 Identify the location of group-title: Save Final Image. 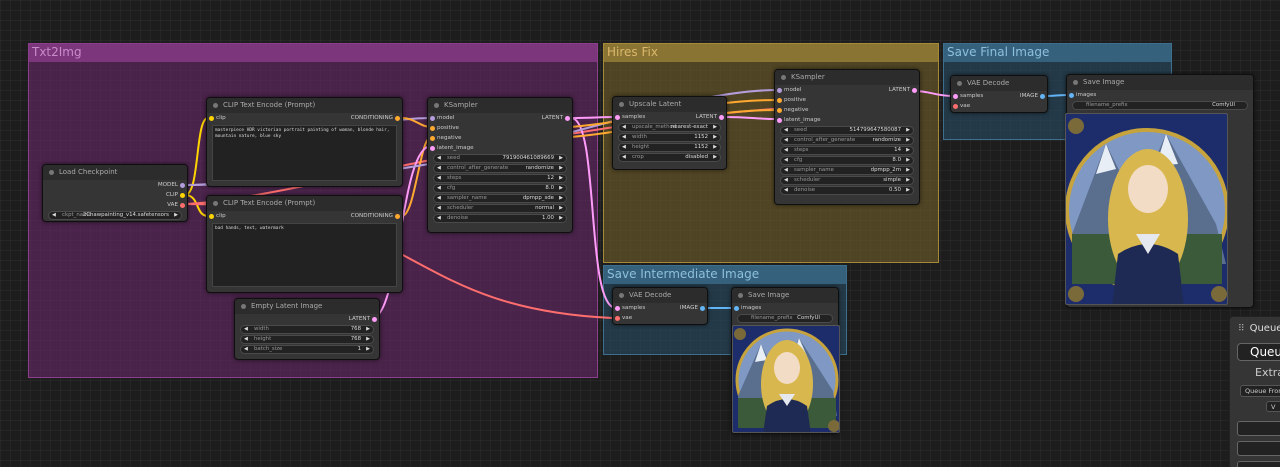
(1057, 53).